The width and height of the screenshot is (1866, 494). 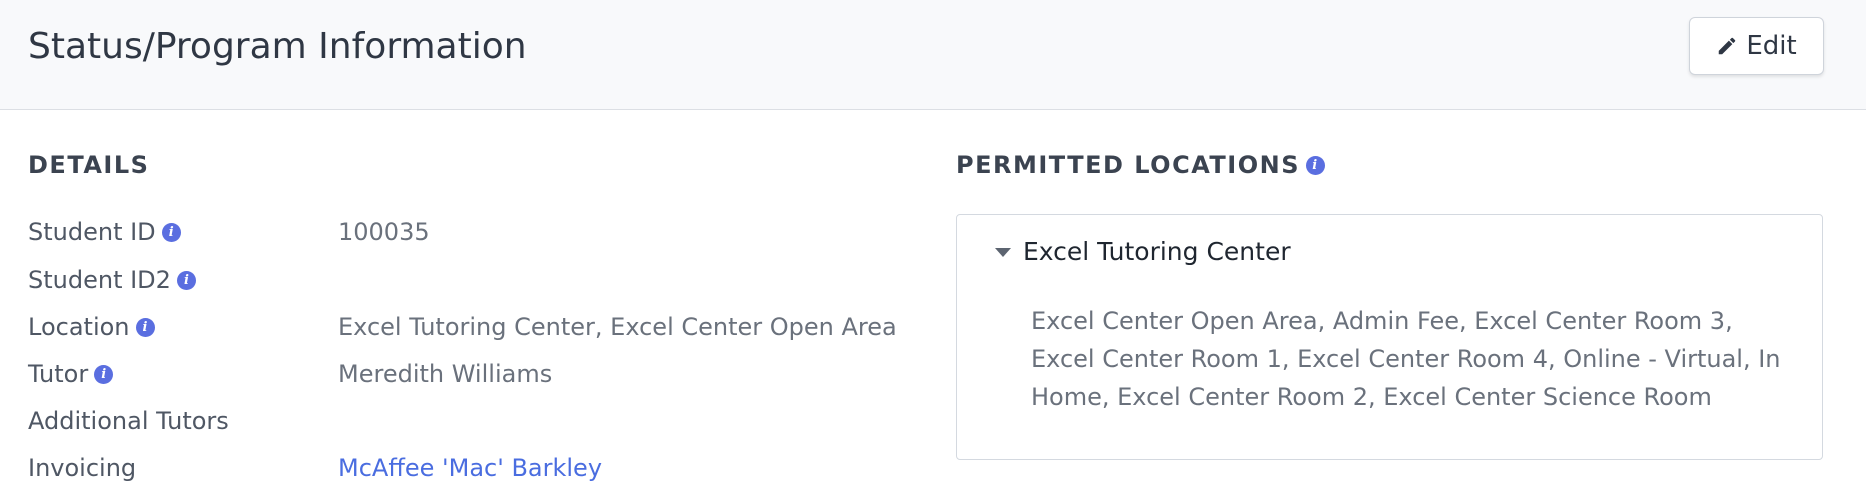 I want to click on location-group-name: Excel Tutoring Center, so click(x=1157, y=251).